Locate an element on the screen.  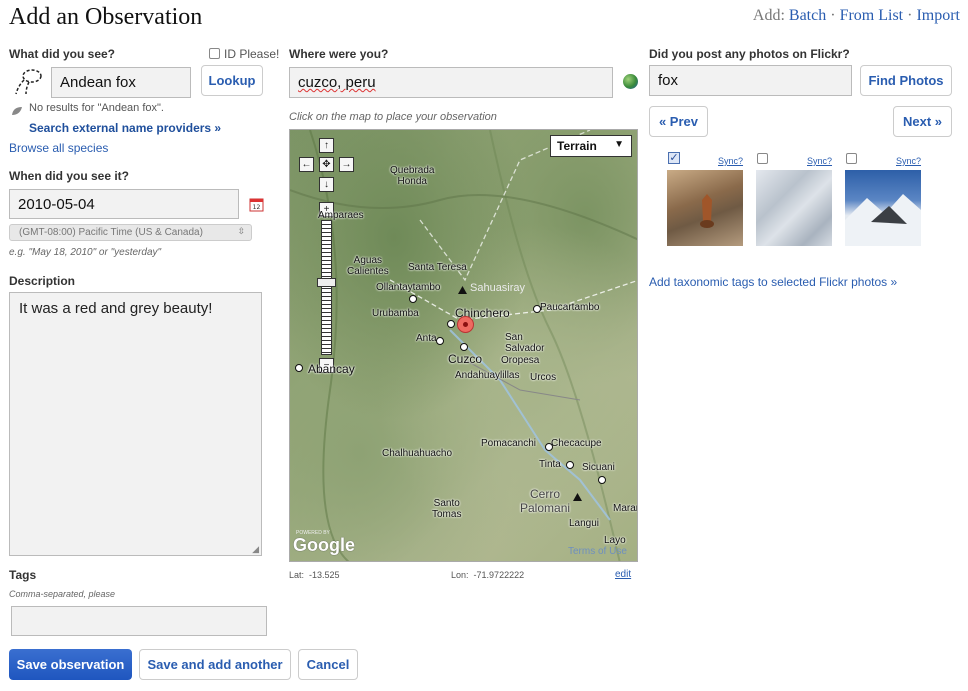
lat-value: -13.525 is located at coordinates (324, 575).